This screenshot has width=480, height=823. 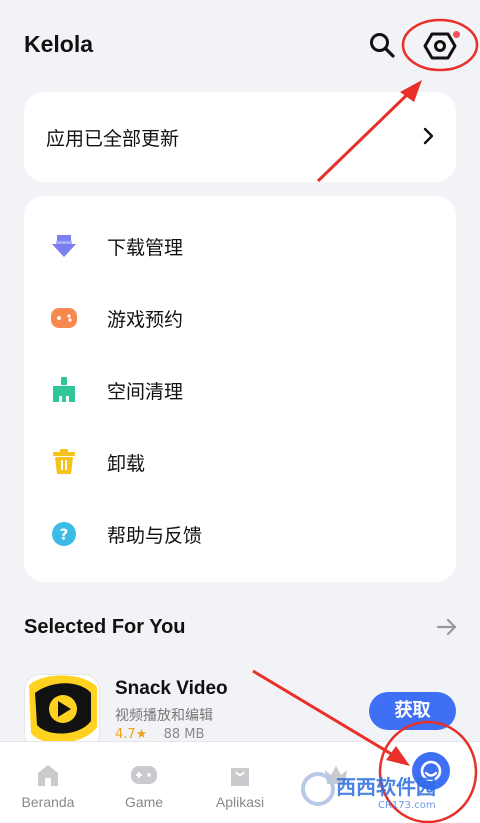 What do you see at coordinates (155, 536) in the screenshot?
I see `menu-item-label: 帮助与反馈` at bounding box center [155, 536].